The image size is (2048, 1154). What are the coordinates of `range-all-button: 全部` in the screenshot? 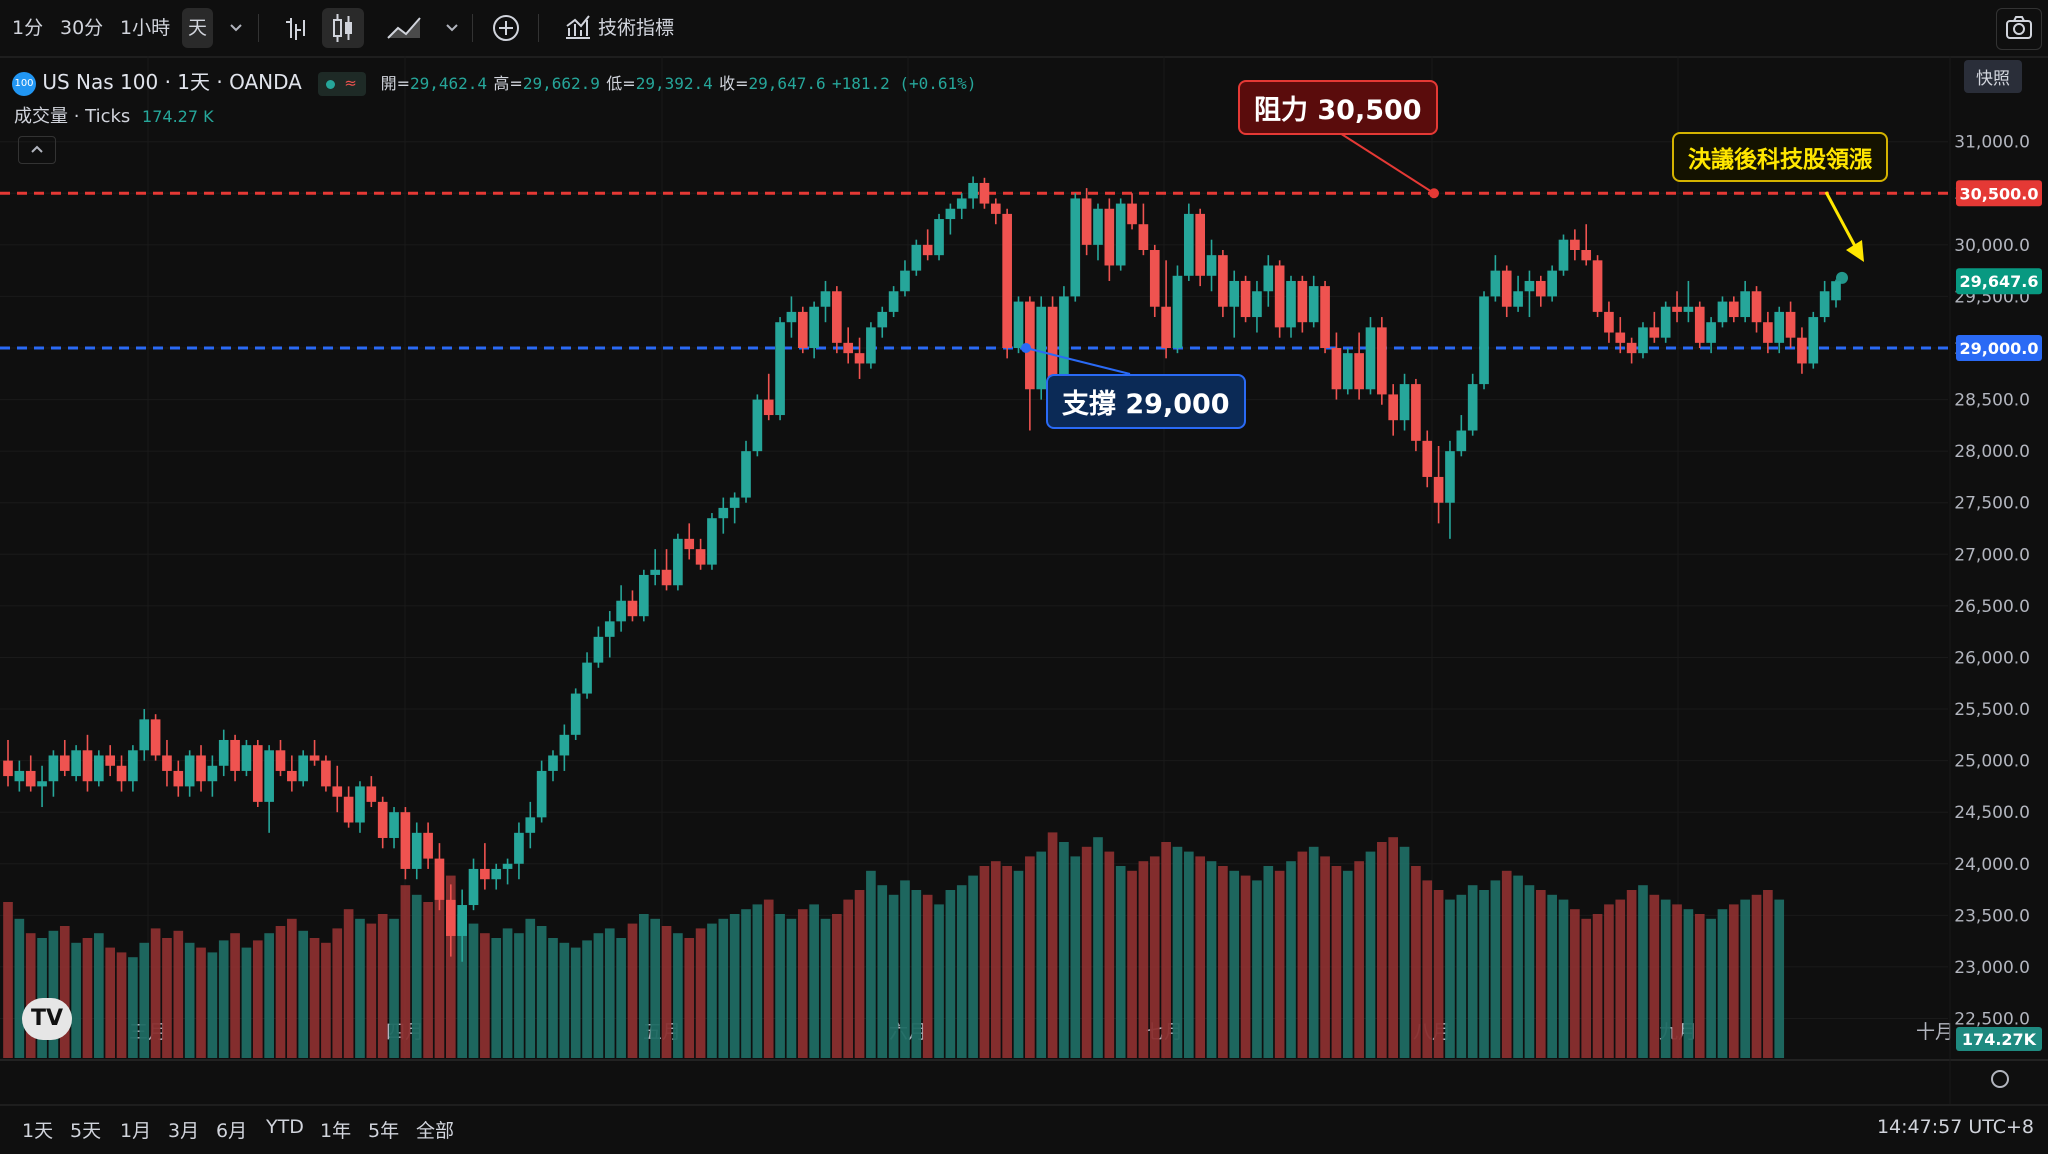 It's located at (435, 1129).